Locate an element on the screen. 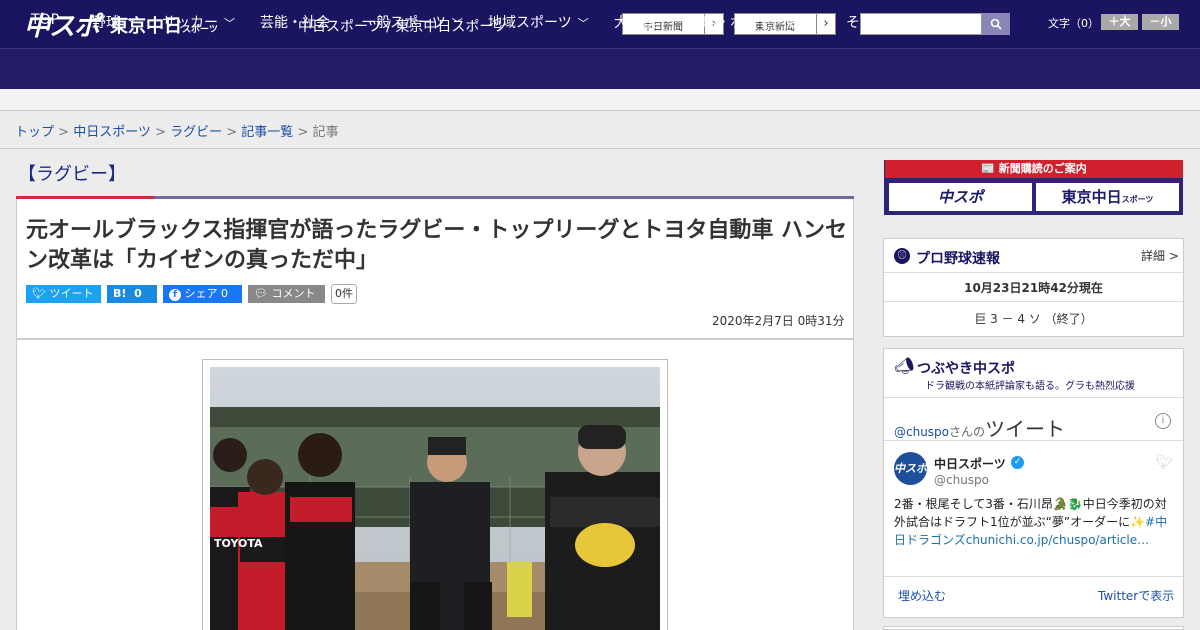 This screenshot has width=1200, height=630. nav-item-entertainment: 芸能・社会 is located at coordinates (295, 22).